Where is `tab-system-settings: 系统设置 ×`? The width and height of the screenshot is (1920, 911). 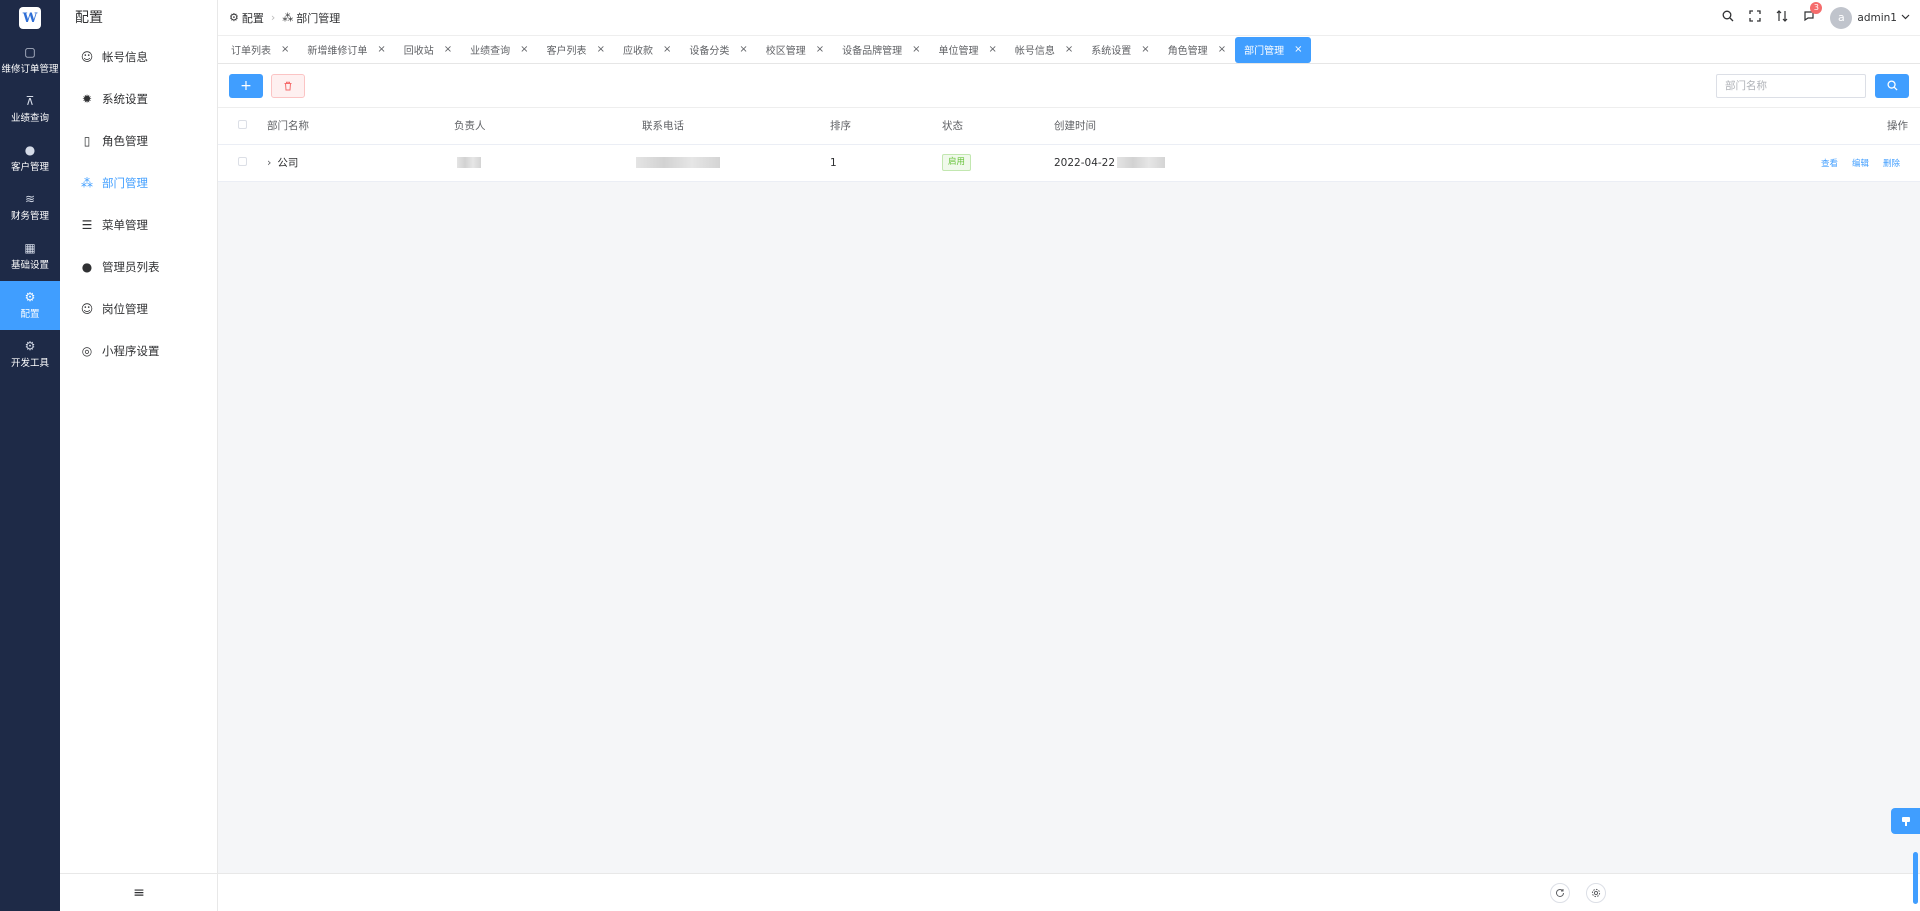 tab-system-settings: 系统设置 × is located at coordinates (1120, 50).